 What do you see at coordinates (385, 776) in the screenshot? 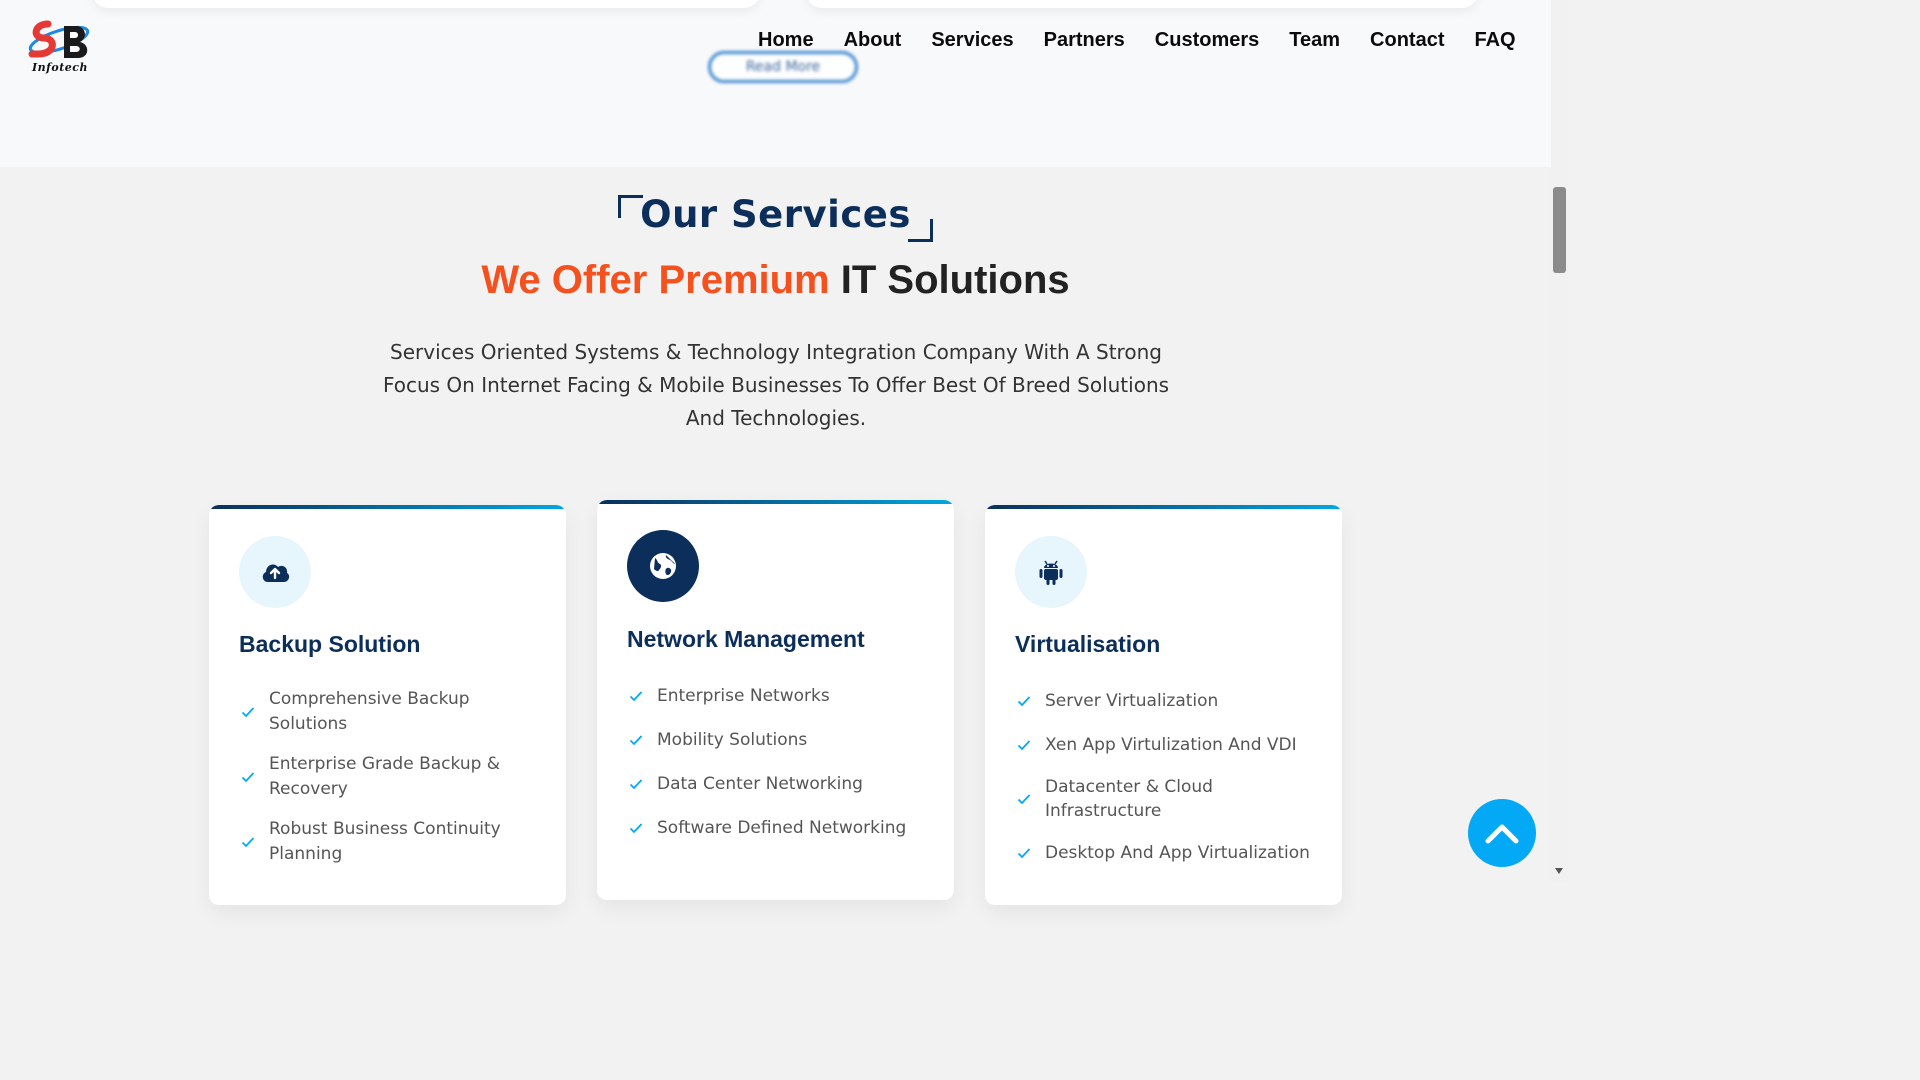
I see `feature-text: Enterprise Grade Backup & Recovery` at bounding box center [385, 776].